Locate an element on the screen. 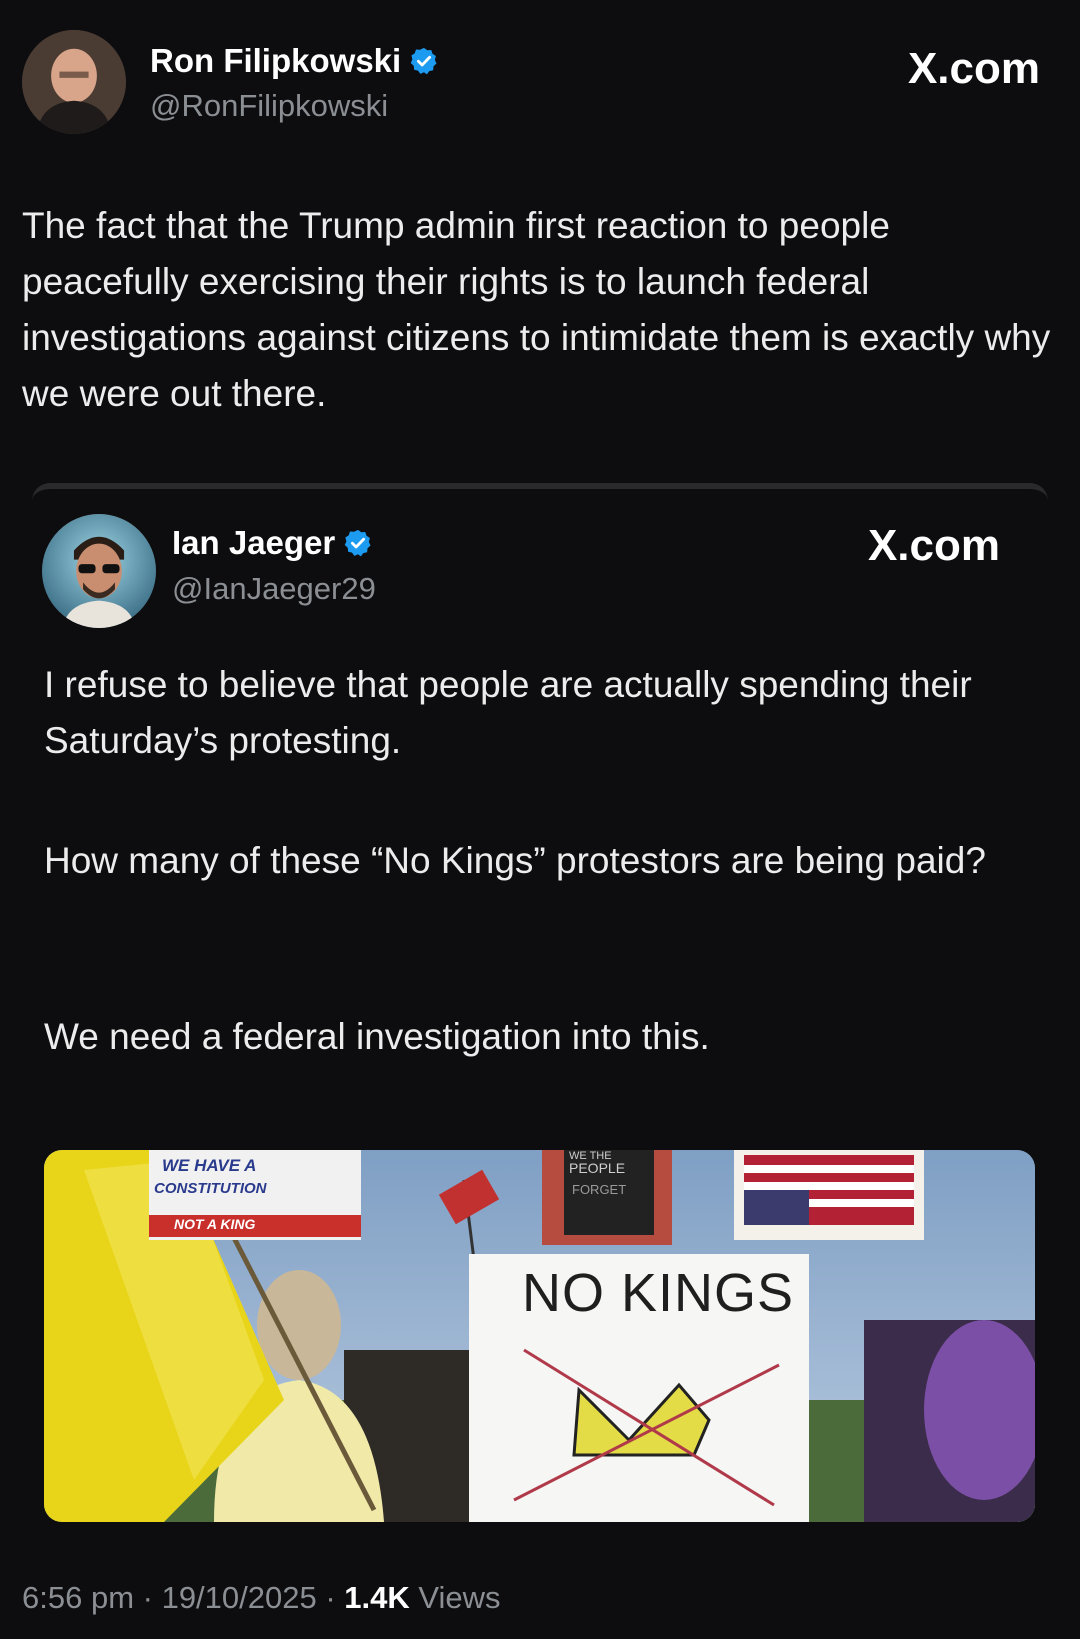 The image size is (1080, 1639). sign-left-line2: CONSTITUTION is located at coordinates (210, 1188).